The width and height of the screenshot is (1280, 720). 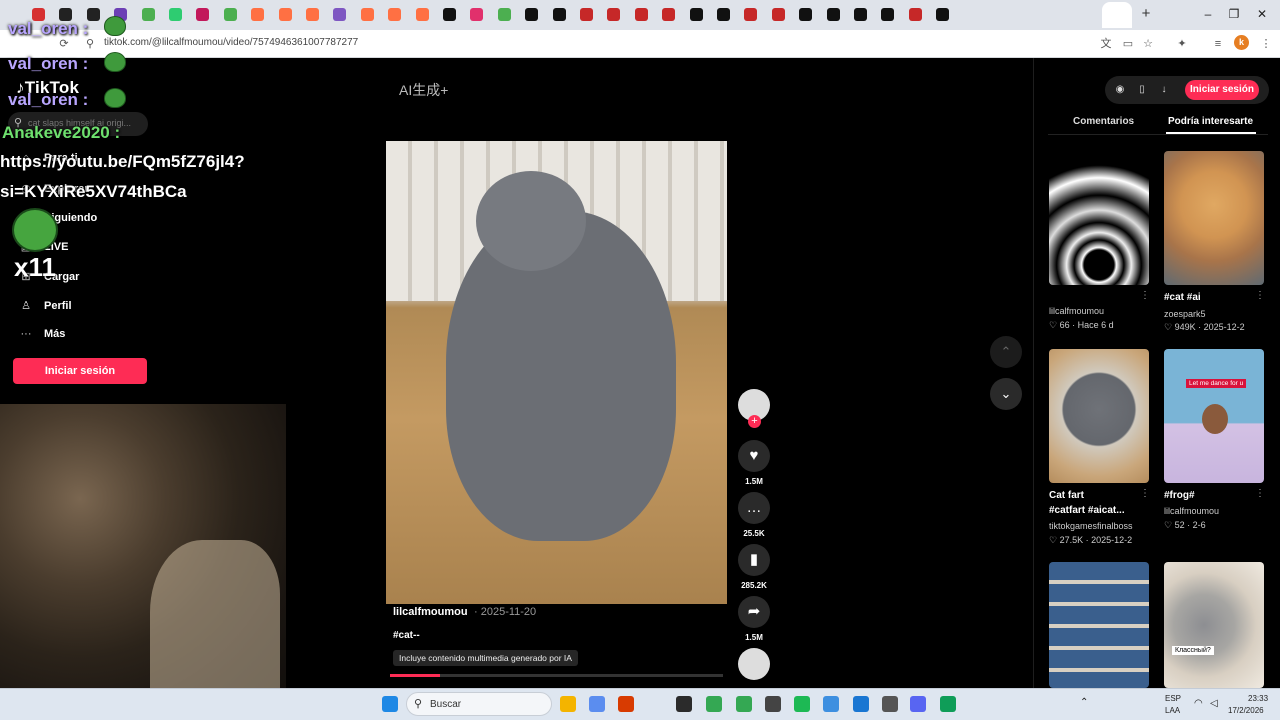 What do you see at coordinates (1179, 495) in the screenshot?
I see `suggested-video-caption: #frog#` at bounding box center [1179, 495].